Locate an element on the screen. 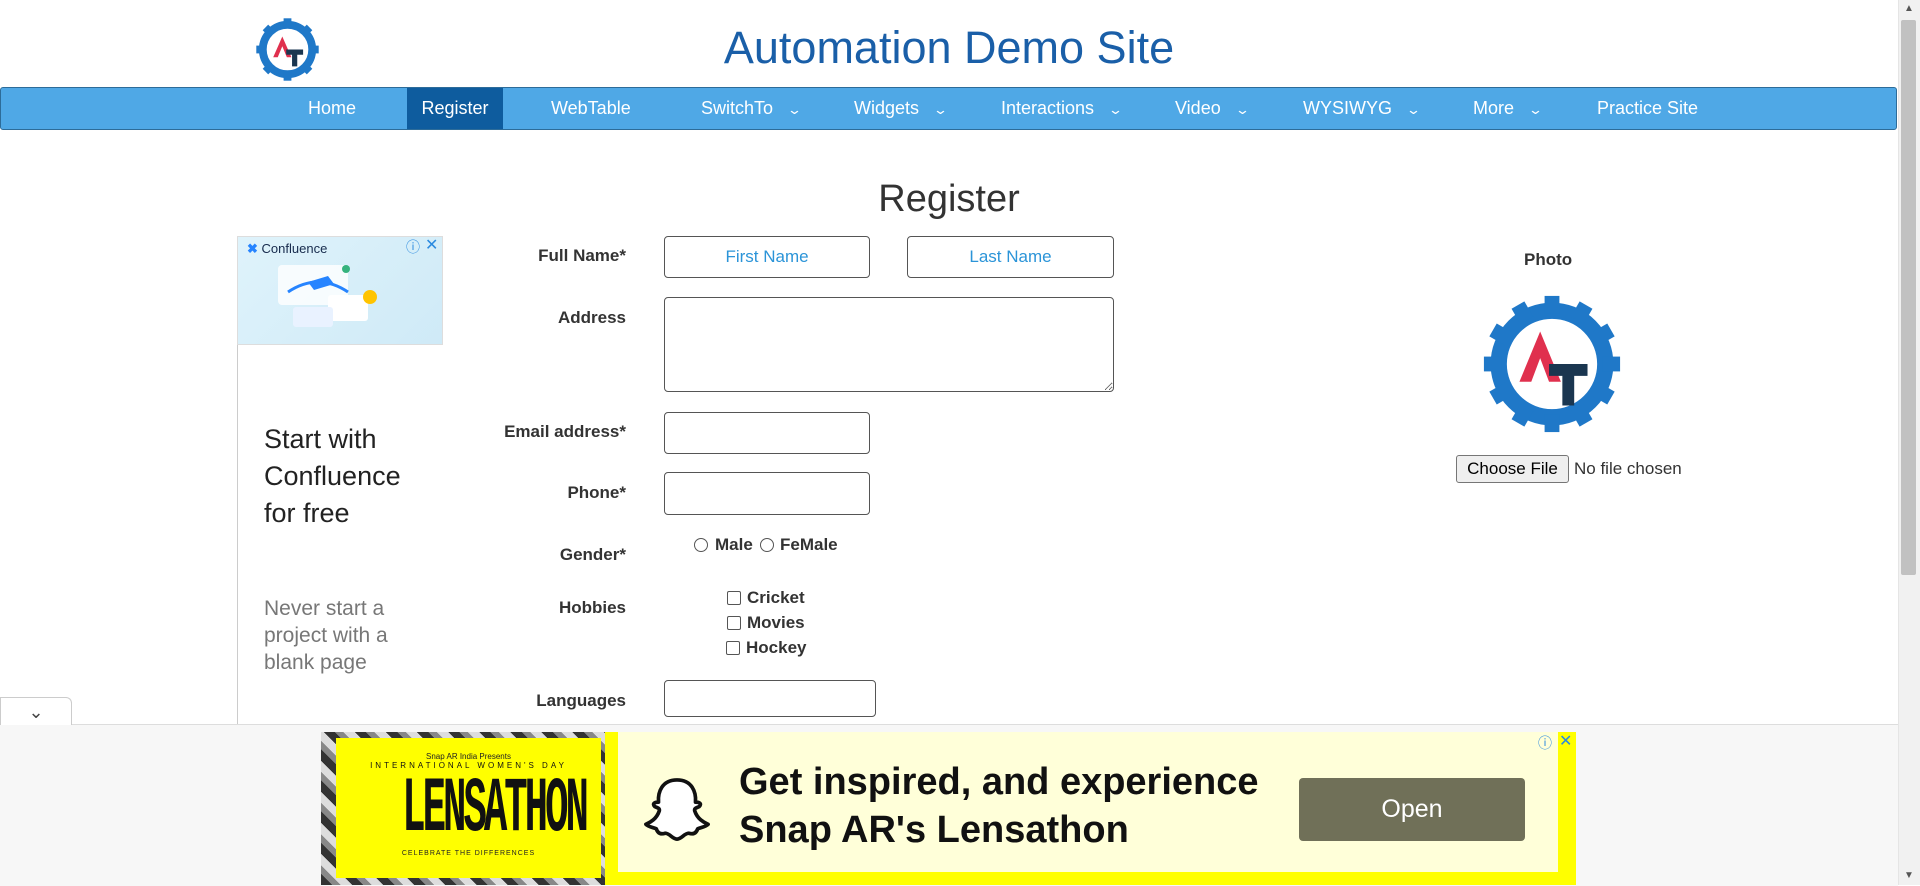 The height and width of the screenshot is (886, 1920). confluence-brand: ✖ Confluence is located at coordinates (287, 249).